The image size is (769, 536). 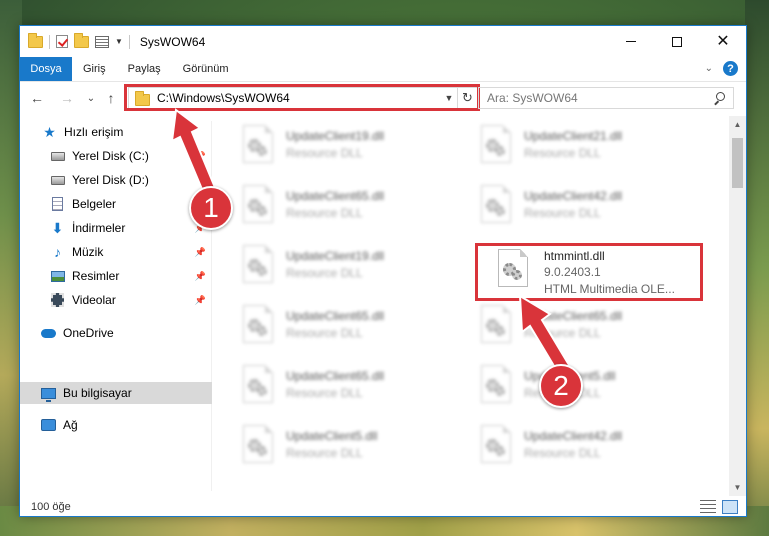 What do you see at coordinates (94, 132) in the screenshot?
I see `sidebar-item-label: Hızlı erişim` at bounding box center [94, 132].